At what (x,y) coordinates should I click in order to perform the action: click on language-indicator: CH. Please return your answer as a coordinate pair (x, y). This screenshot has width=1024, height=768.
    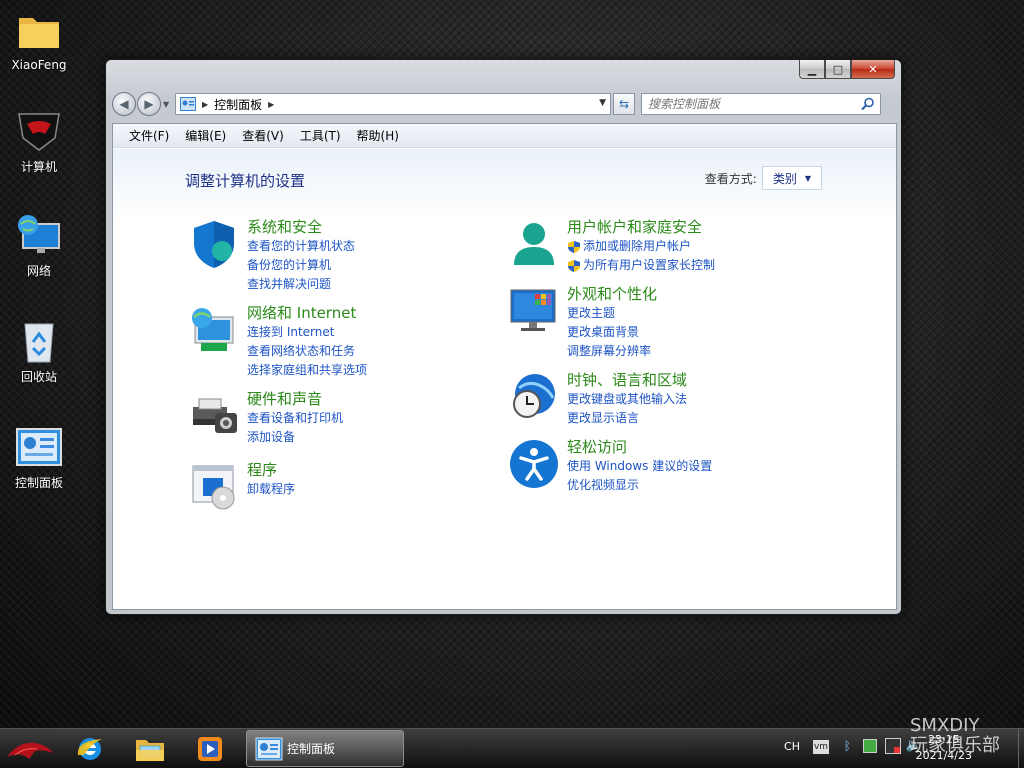
    Looking at the image, I should click on (792, 746).